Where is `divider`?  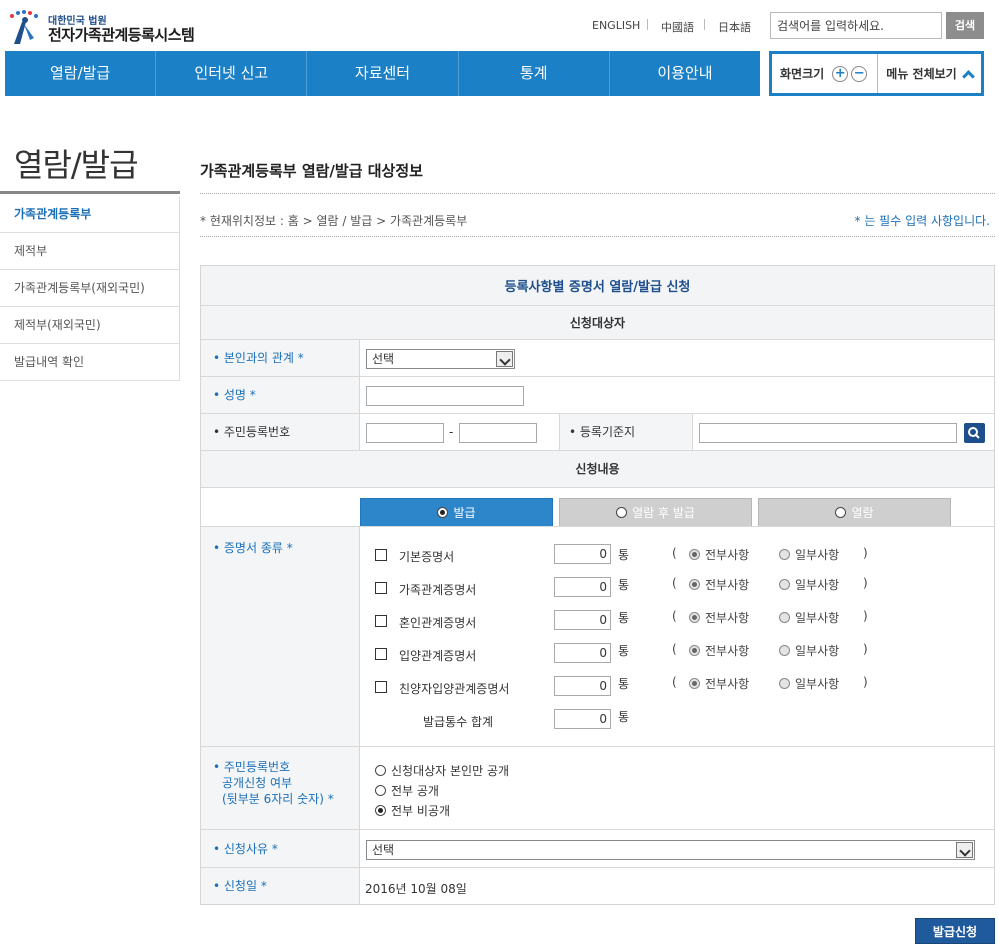 divider is located at coordinates (597, 193).